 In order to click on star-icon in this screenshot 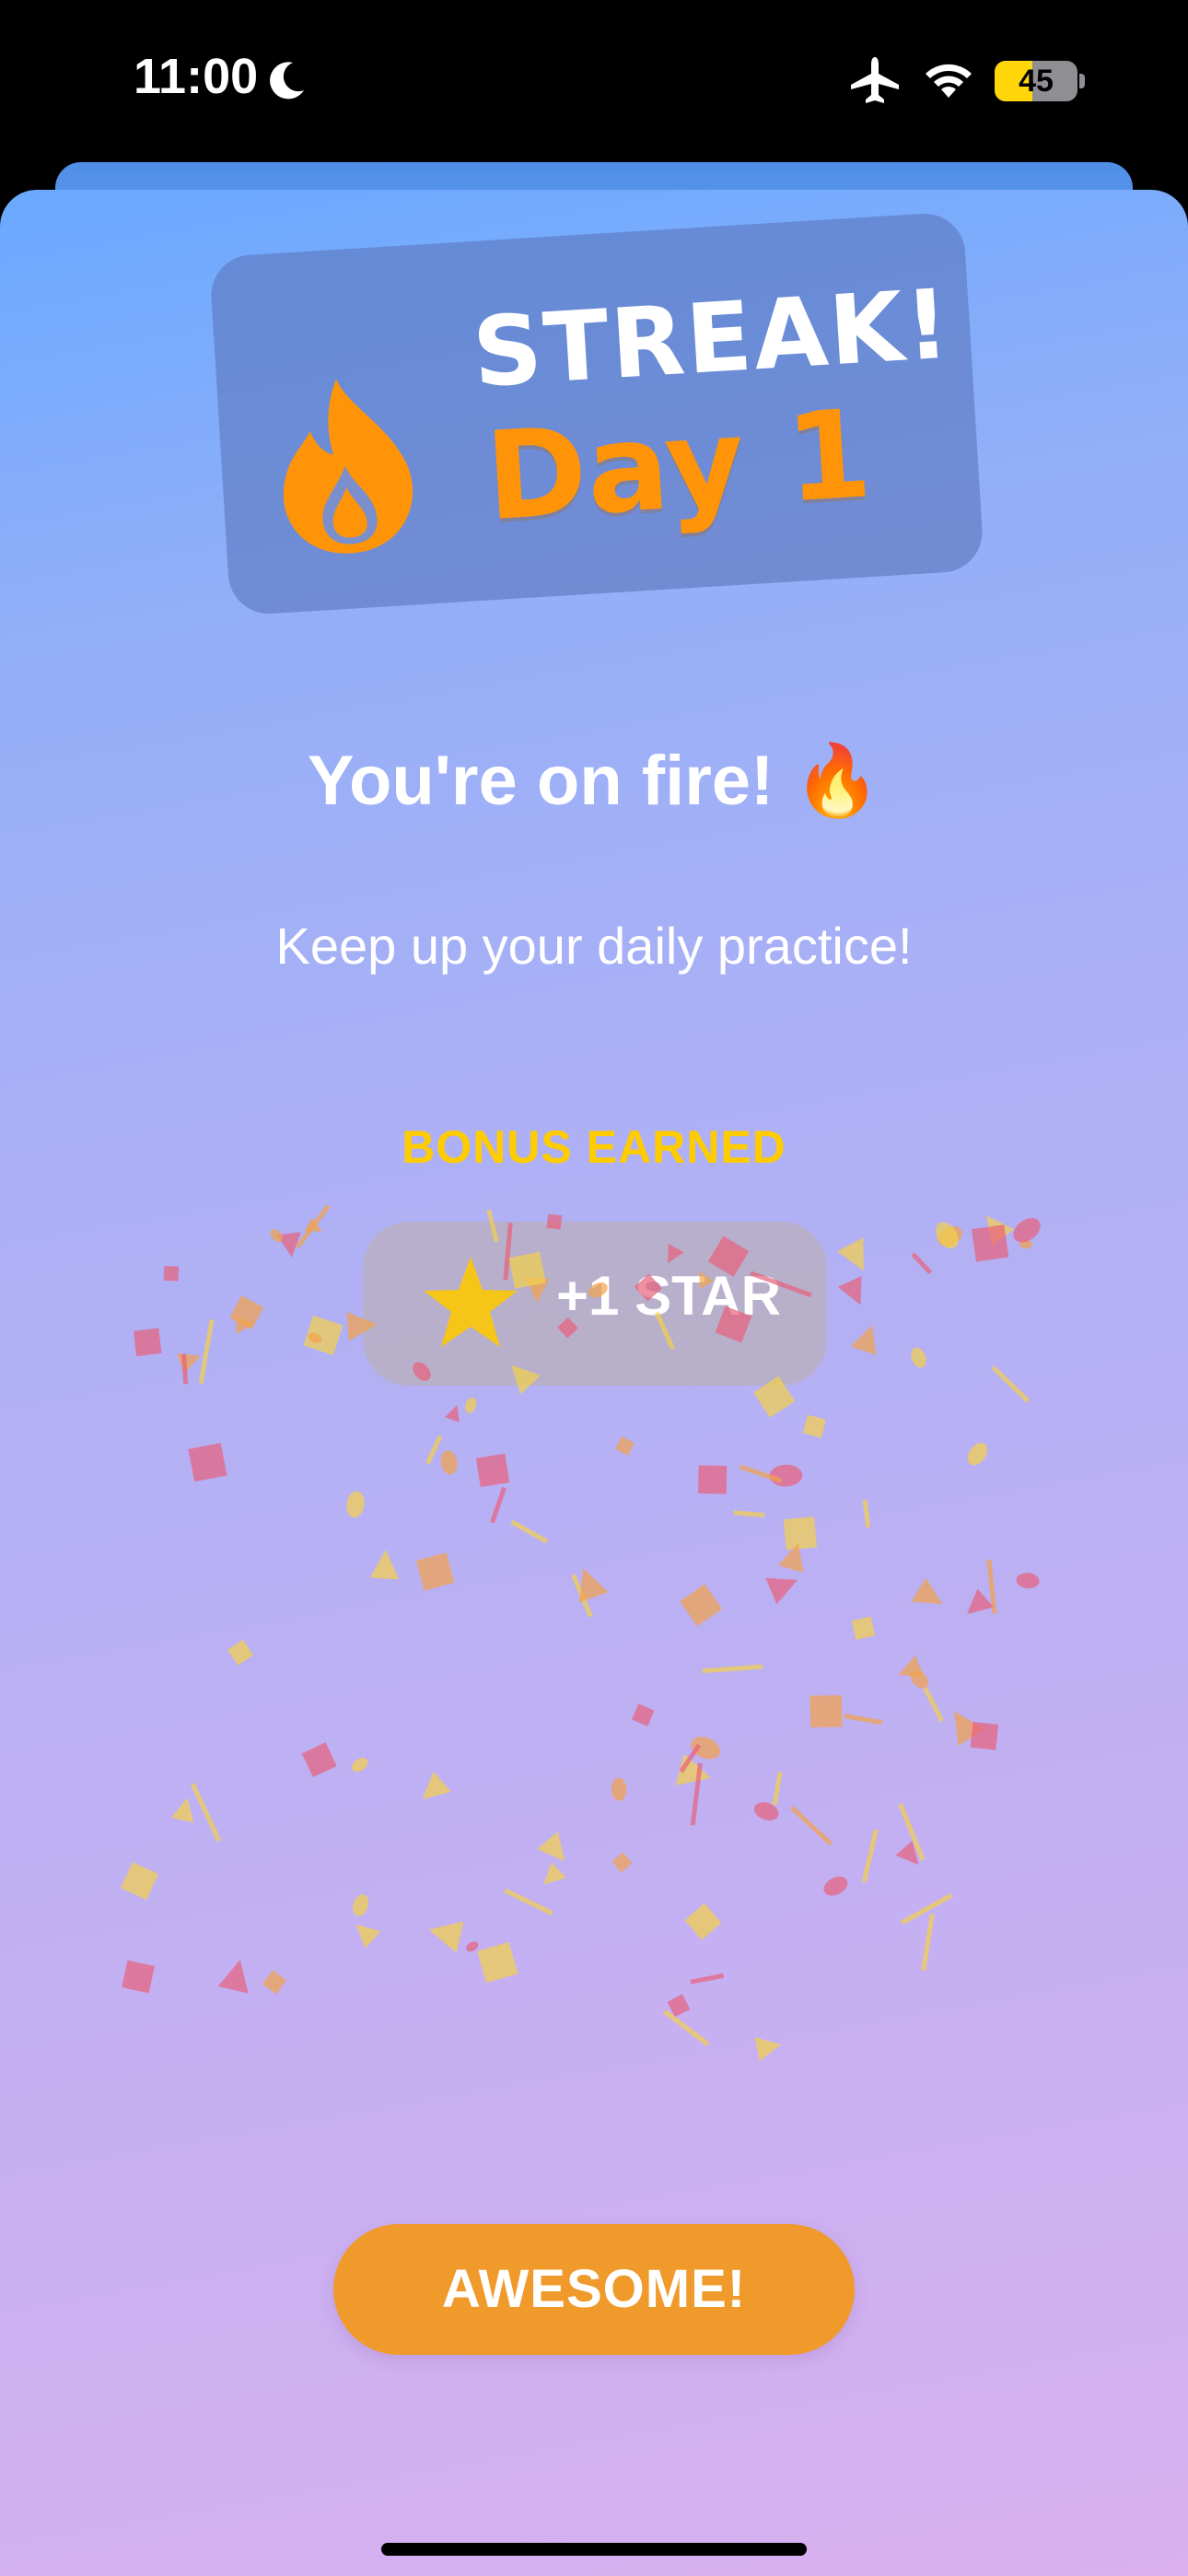, I will do `click(471, 1302)`.